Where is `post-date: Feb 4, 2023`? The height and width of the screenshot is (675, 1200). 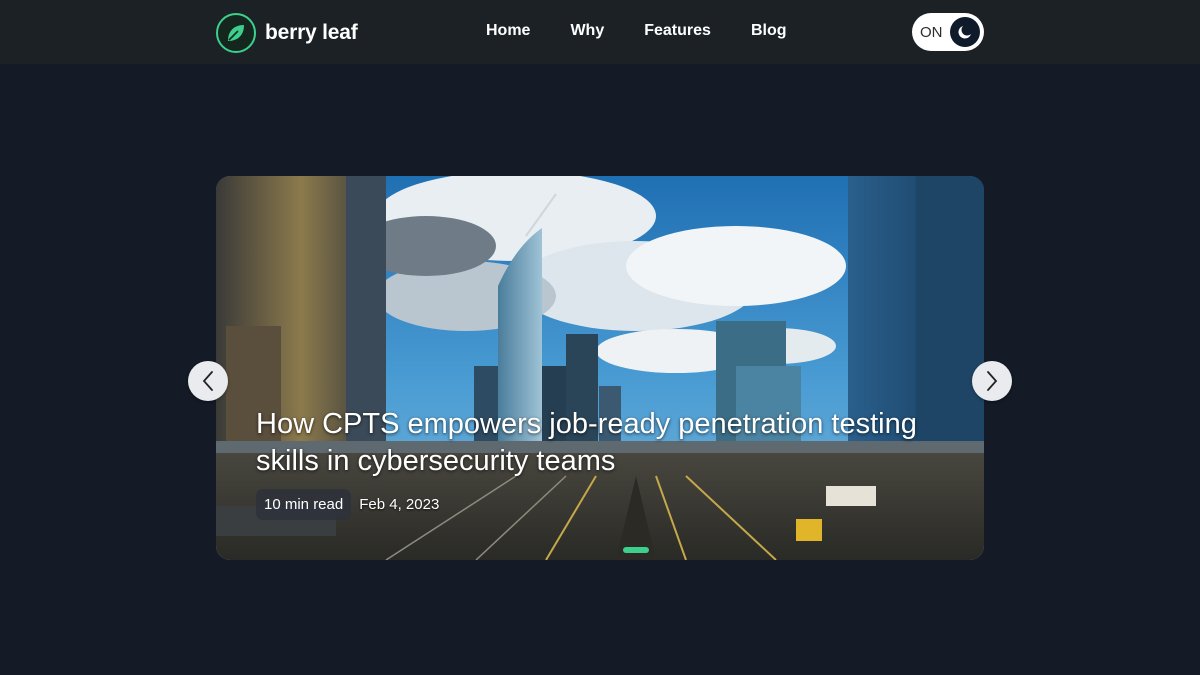
post-date: Feb 4, 2023 is located at coordinates (399, 504).